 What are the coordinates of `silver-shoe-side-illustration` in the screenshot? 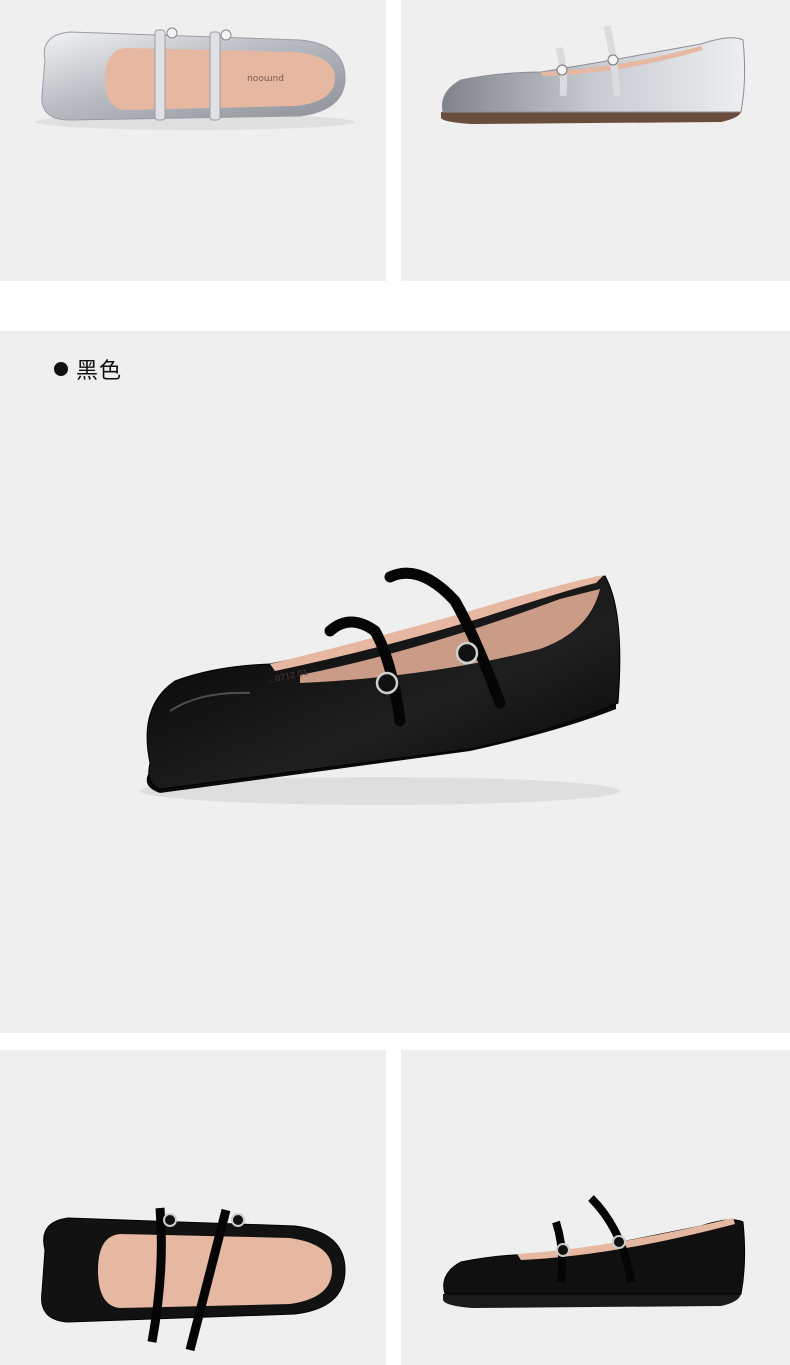 It's located at (593, 74).